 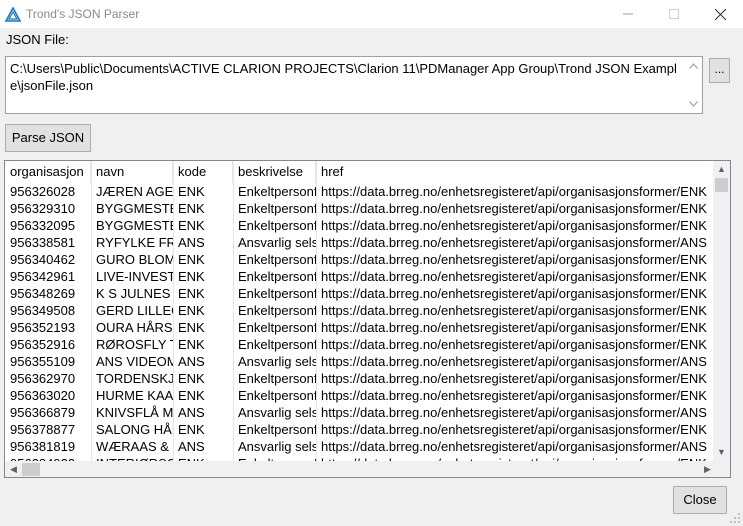 I want to click on cell-navn: RYFYLKE FRUKT, so click(x=134, y=242).